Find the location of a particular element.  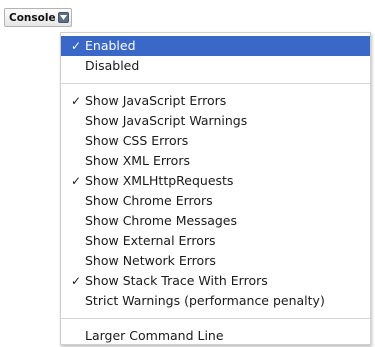

menu-item-strict-warnings: Strict Warnings (performance penalty) is located at coordinates (215, 301).